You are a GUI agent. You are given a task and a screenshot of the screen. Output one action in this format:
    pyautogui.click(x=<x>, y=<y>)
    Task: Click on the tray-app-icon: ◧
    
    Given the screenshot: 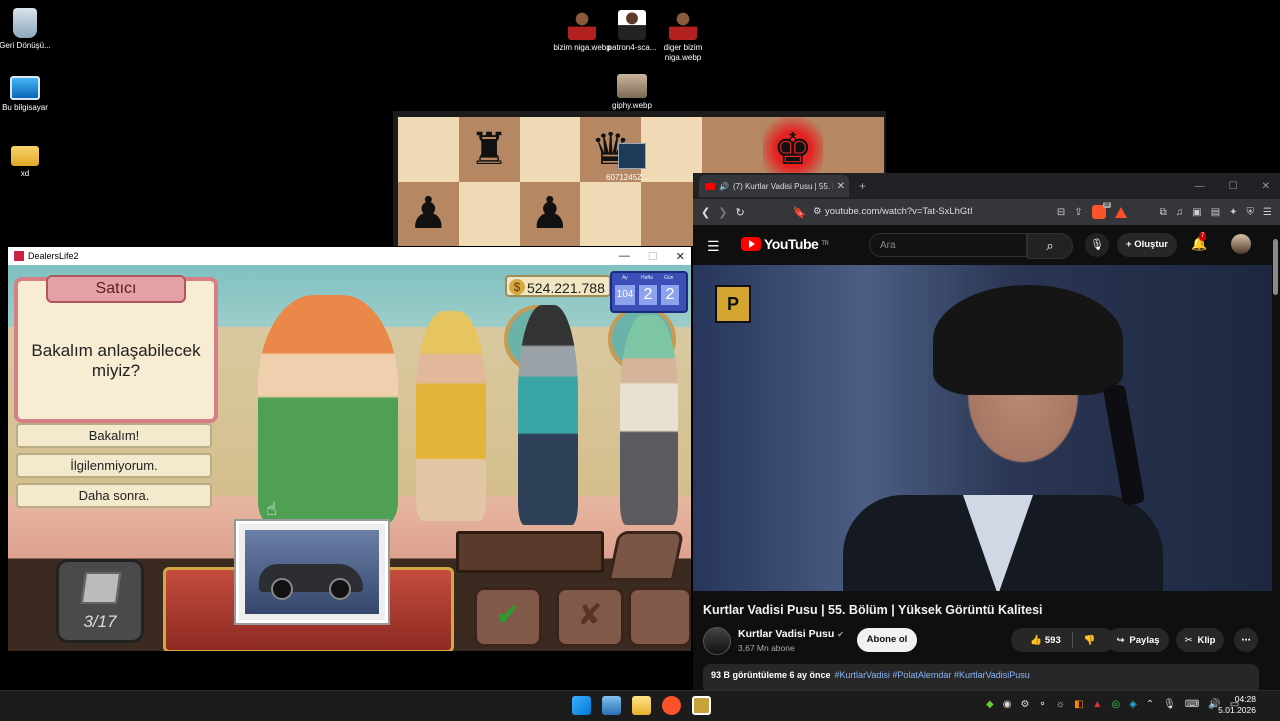 What is the action you would take?
    pyautogui.click(x=1078, y=704)
    